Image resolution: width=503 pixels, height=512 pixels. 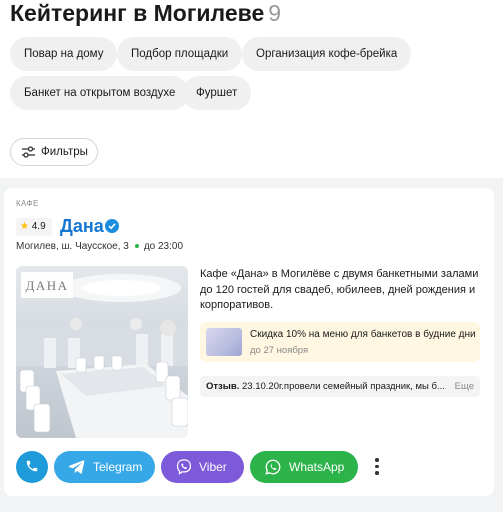 What do you see at coordinates (377, 467) in the screenshot?
I see `more-options-icon` at bounding box center [377, 467].